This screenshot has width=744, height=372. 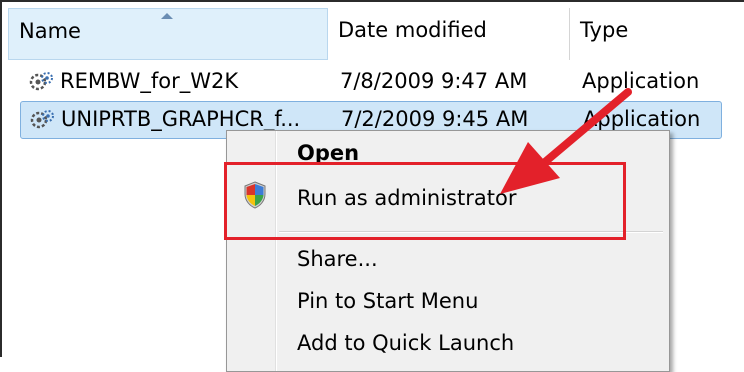 I want to click on column-header-name-label: Name, so click(x=50, y=31).